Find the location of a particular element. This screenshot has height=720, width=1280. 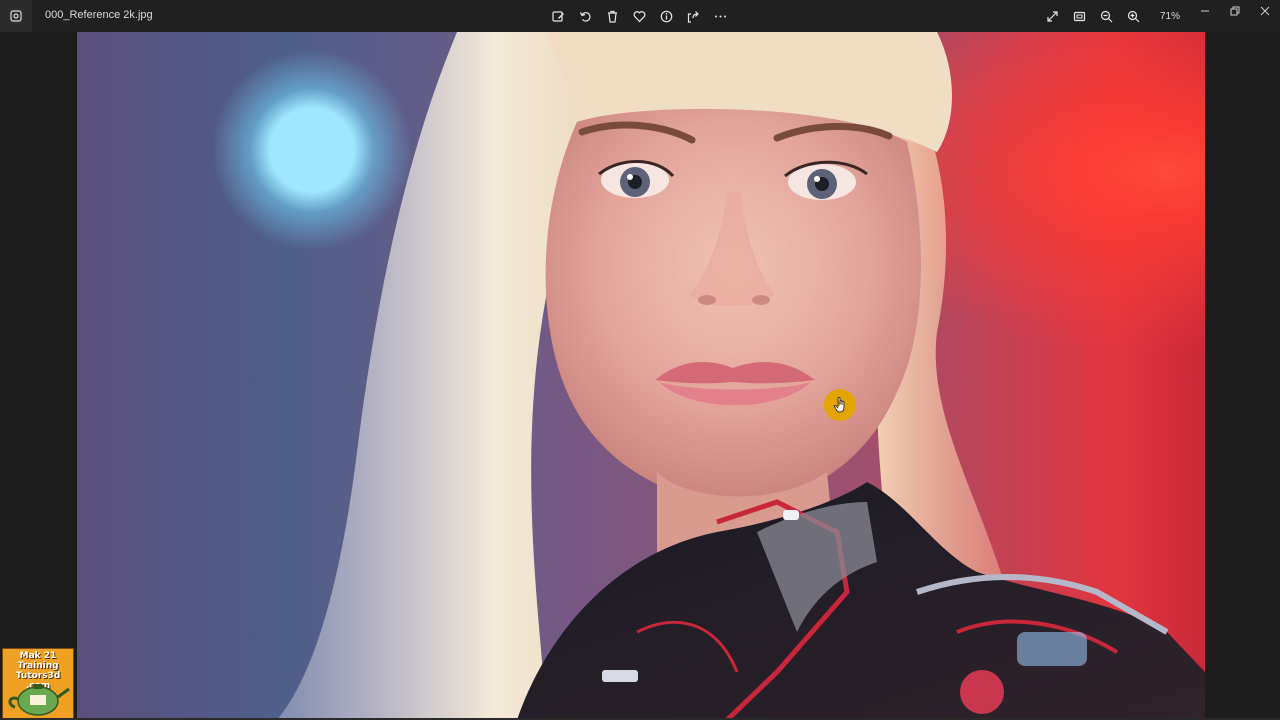

watermark-line1: Mak 21 Training is located at coordinates (38, 661).